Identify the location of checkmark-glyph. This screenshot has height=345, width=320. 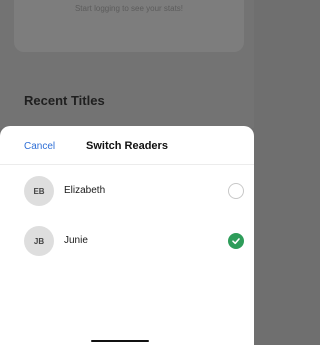
(236, 241).